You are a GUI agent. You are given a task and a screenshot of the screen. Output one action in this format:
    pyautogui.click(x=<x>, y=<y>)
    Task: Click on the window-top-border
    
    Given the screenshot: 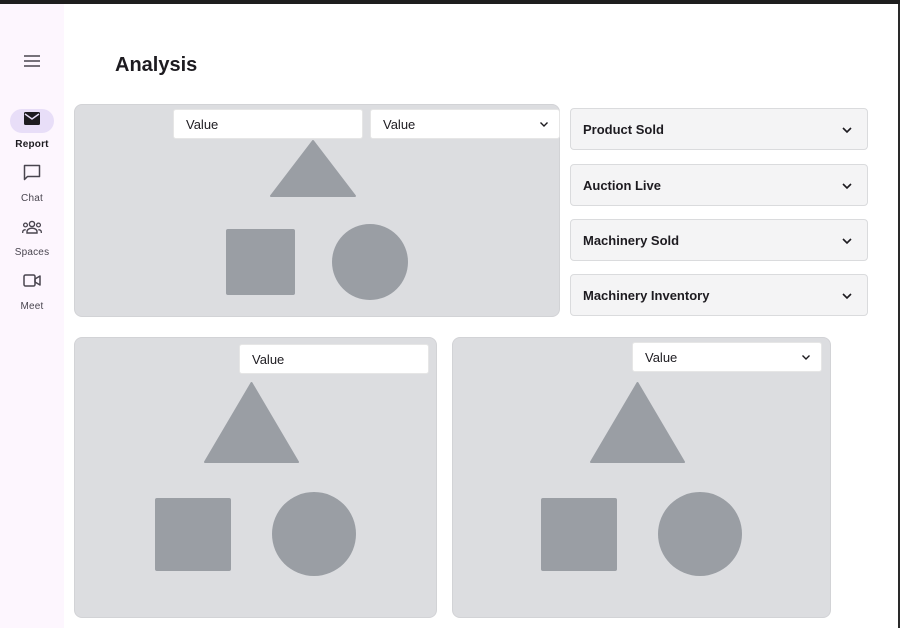 What is the action you would take?
    pyautogui.click(x=450, y=2)
    